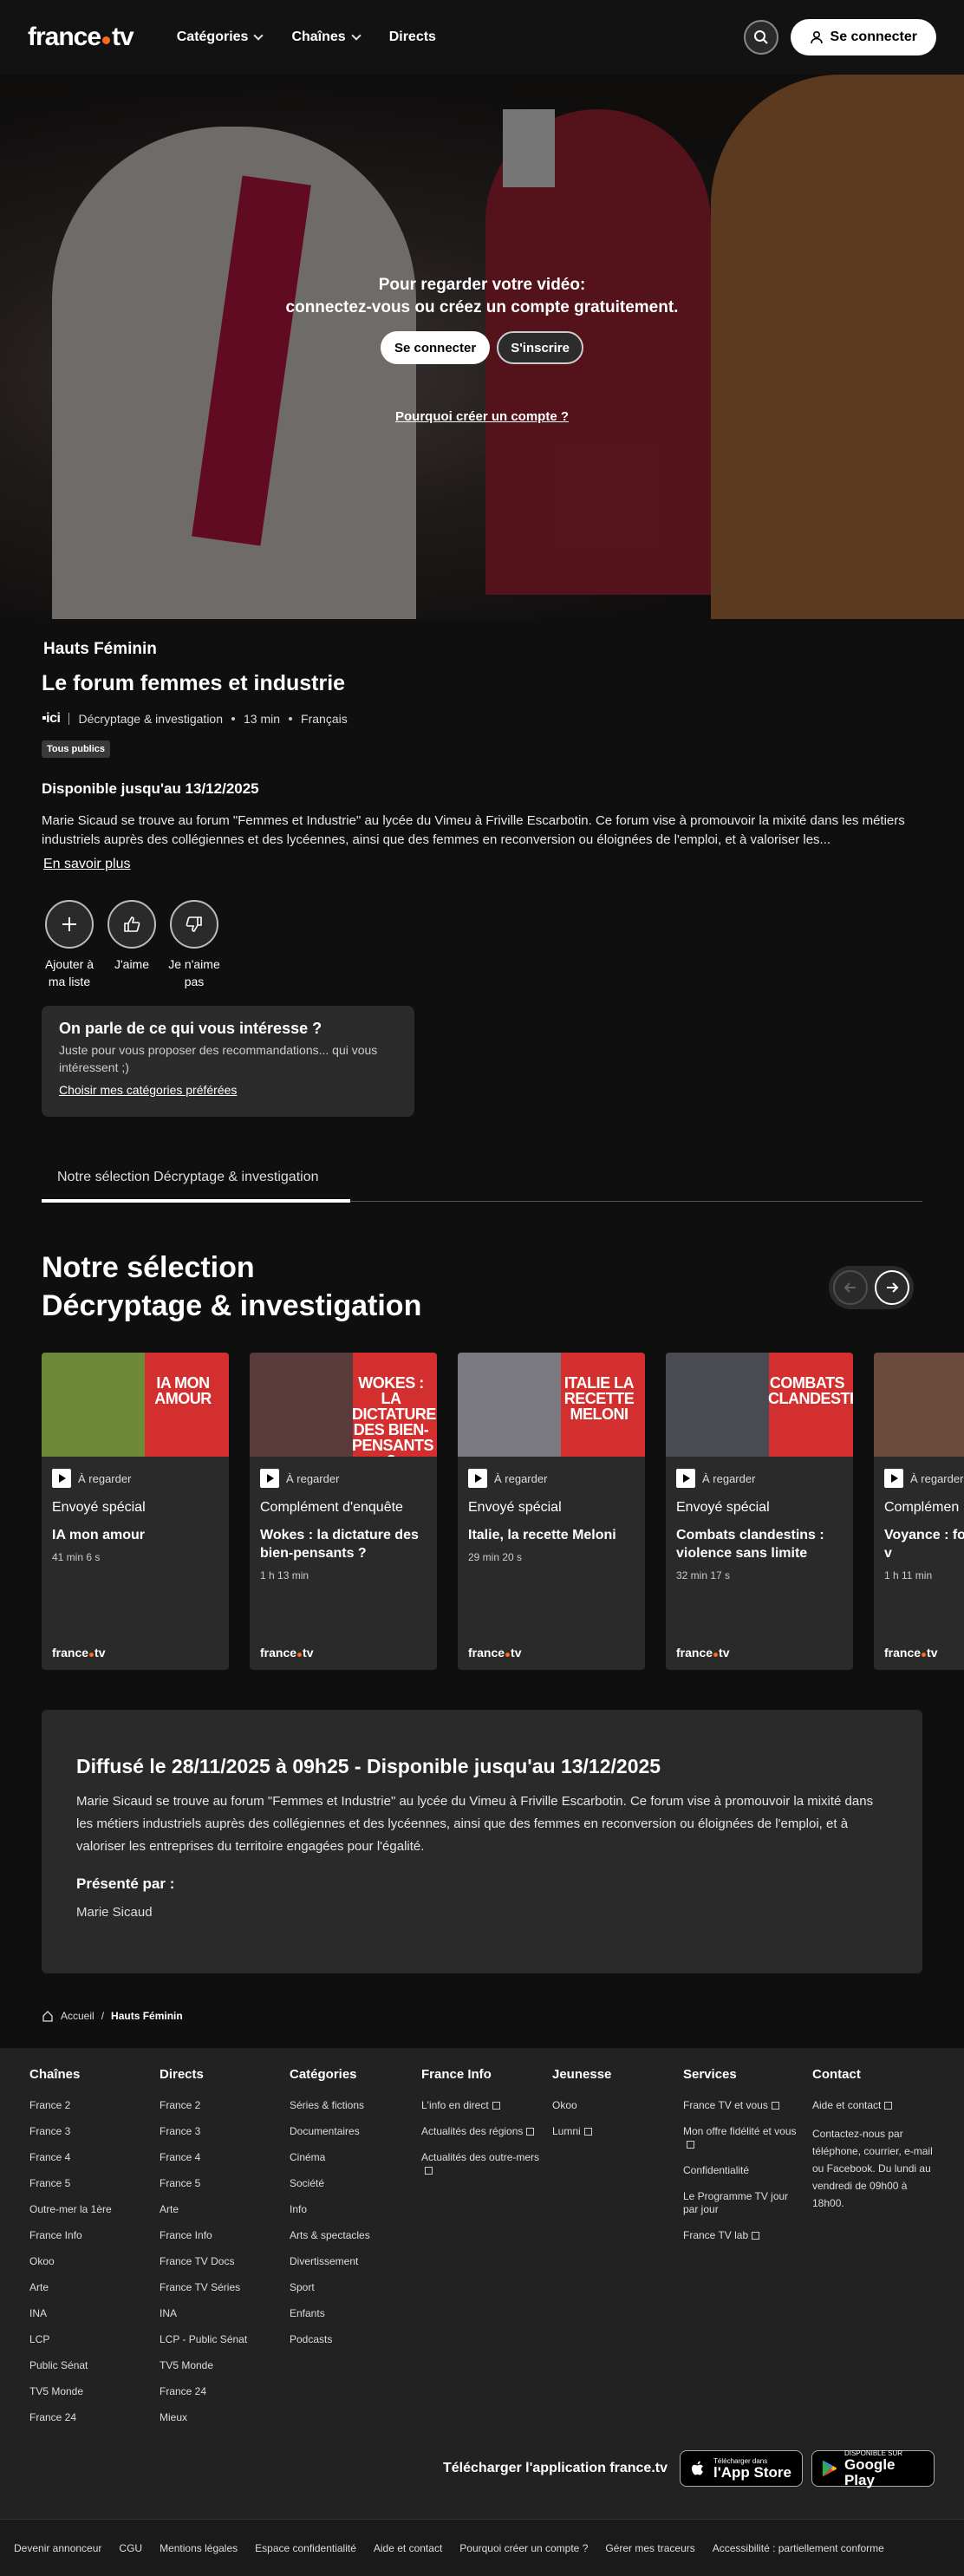  What do you see at coordinates (408, 2548) in the screenshot?
I see `legal-link: Aide et contact` at bounding box center [408, 2548].